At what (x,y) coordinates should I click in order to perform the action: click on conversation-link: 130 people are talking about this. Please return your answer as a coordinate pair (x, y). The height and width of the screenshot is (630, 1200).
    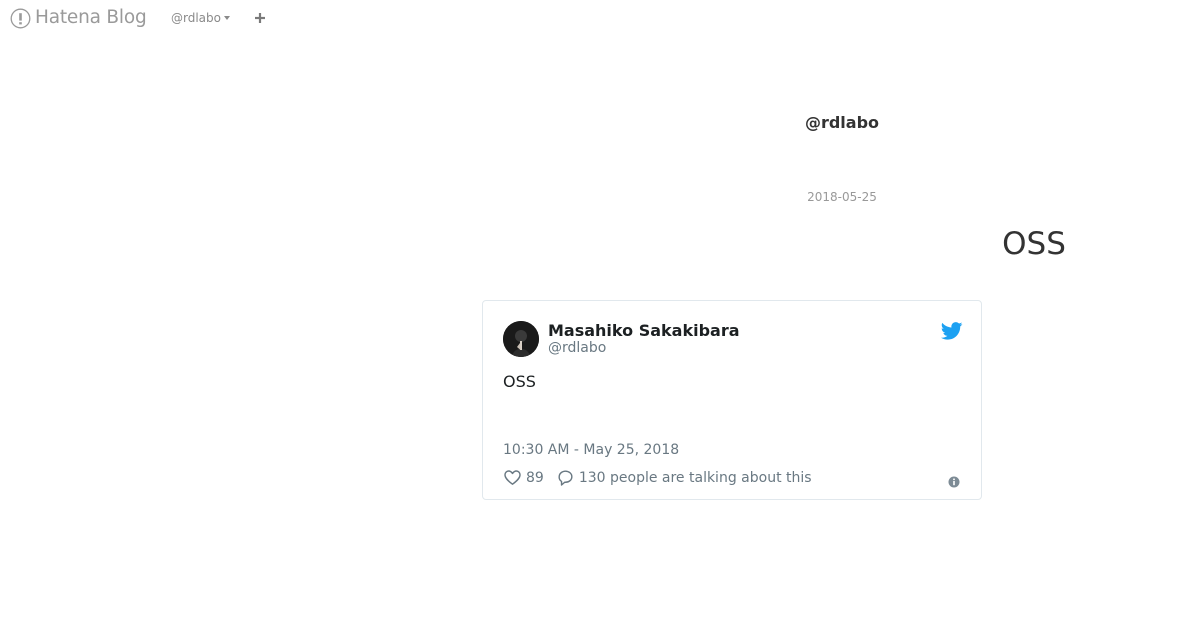
    Looking at the image, I should click on (684, 477).